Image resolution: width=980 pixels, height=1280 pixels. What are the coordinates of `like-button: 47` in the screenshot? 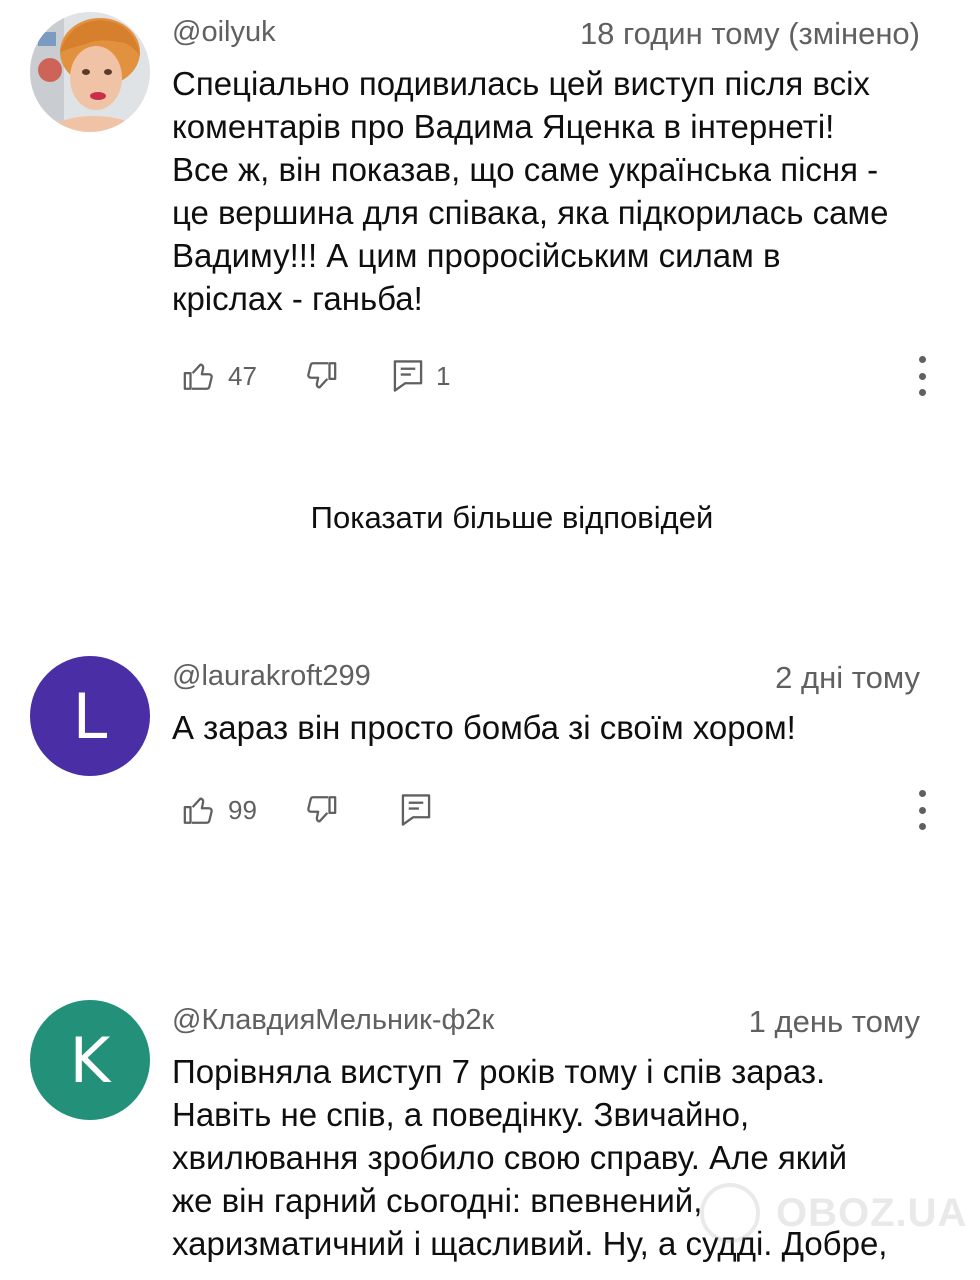 It's located at (219, 376).